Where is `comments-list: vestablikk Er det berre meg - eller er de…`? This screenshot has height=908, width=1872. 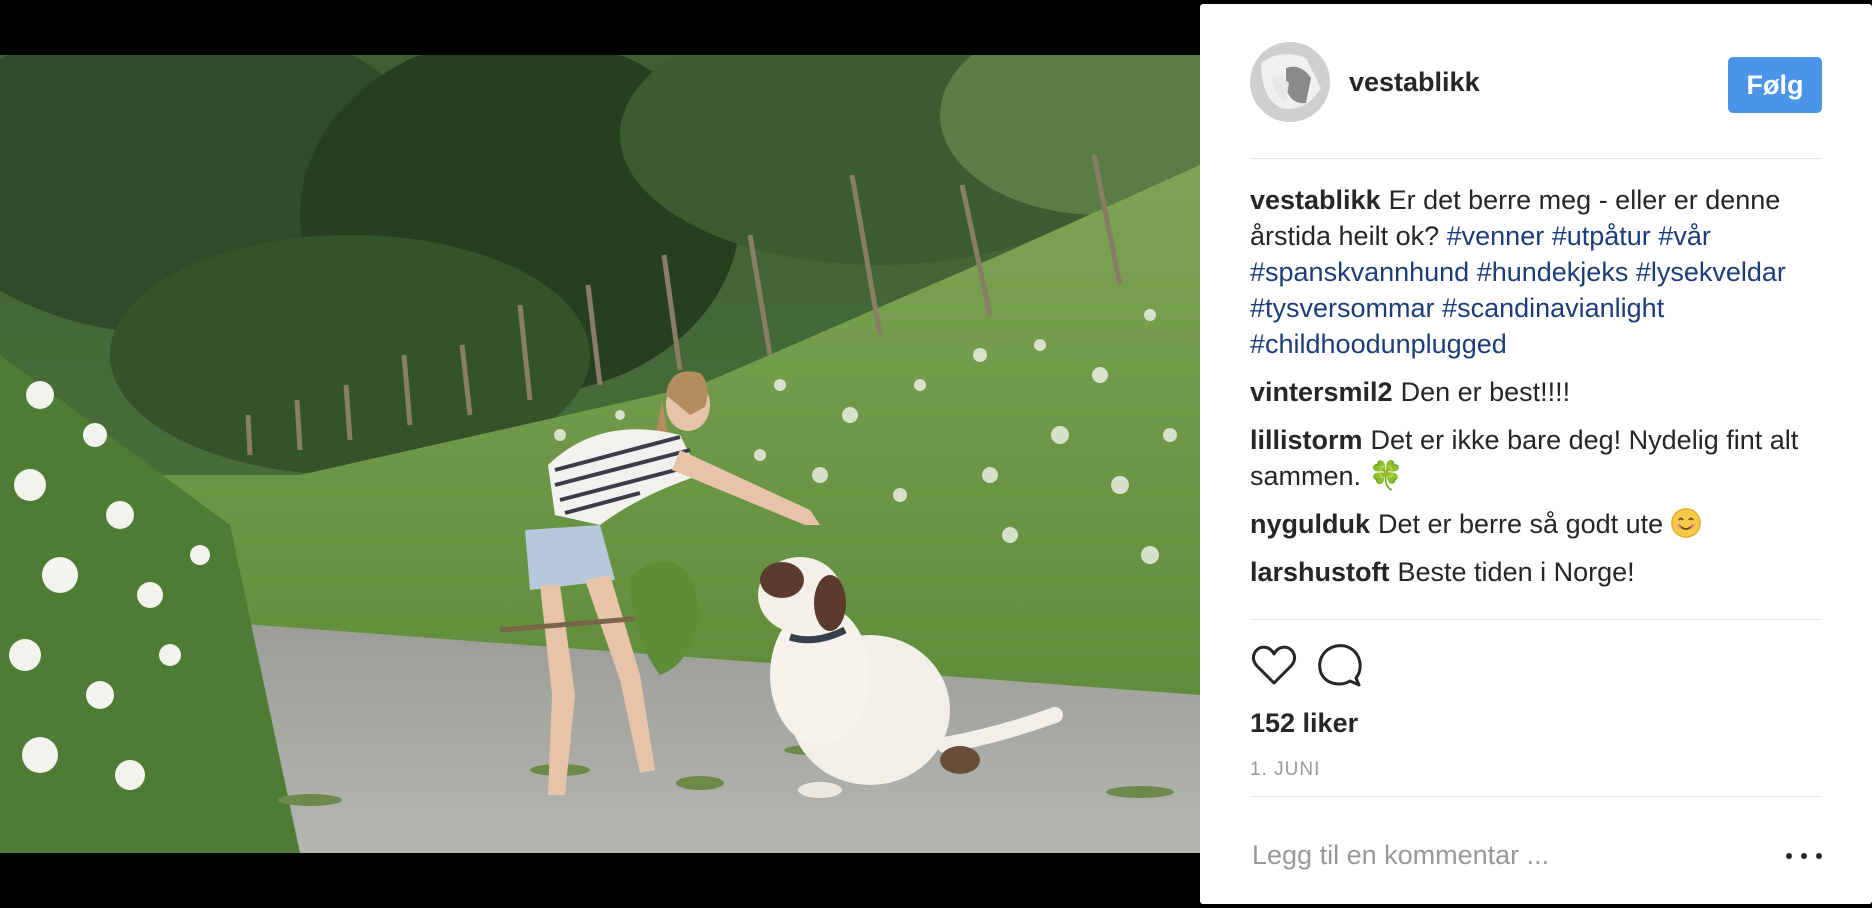
comments-list: vestablikk Er det berre meg - eller er de… is located at coordinates (1536, 400).